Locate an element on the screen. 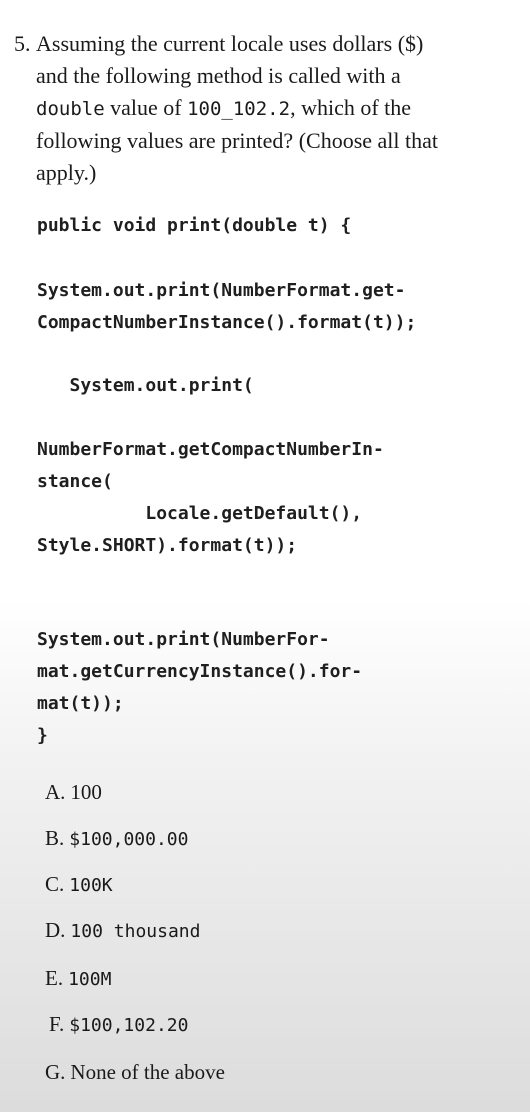 Image resolution: width=530 pixels, height=1112 pixels. option-c: C. 100K is located at coordinates (79, 884).